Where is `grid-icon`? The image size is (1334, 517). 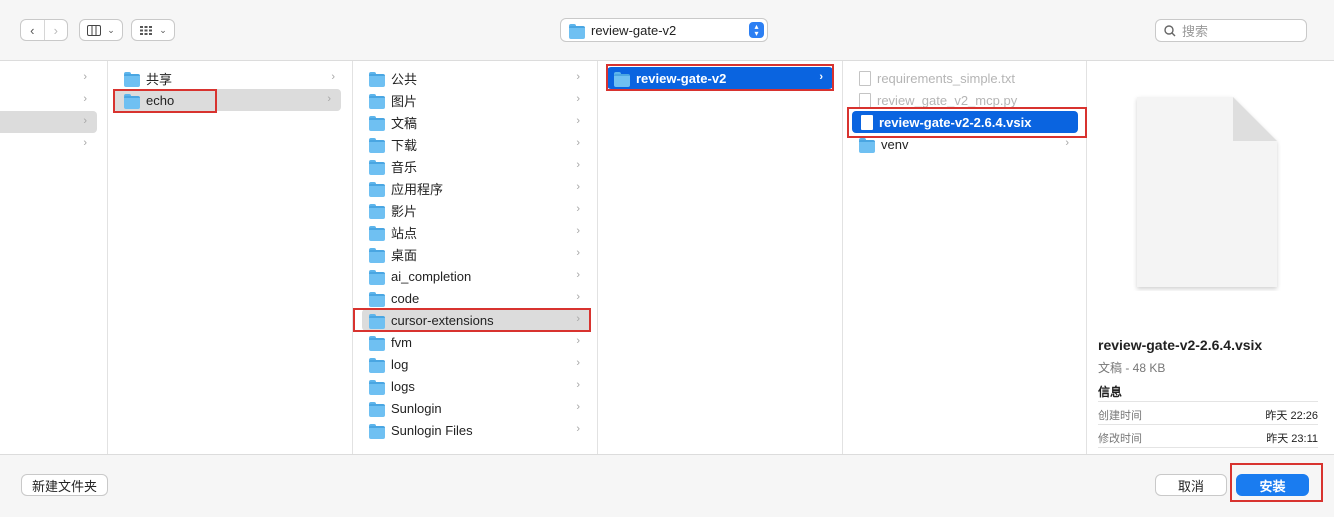 grid-icon is located at coordinates (146, 30).